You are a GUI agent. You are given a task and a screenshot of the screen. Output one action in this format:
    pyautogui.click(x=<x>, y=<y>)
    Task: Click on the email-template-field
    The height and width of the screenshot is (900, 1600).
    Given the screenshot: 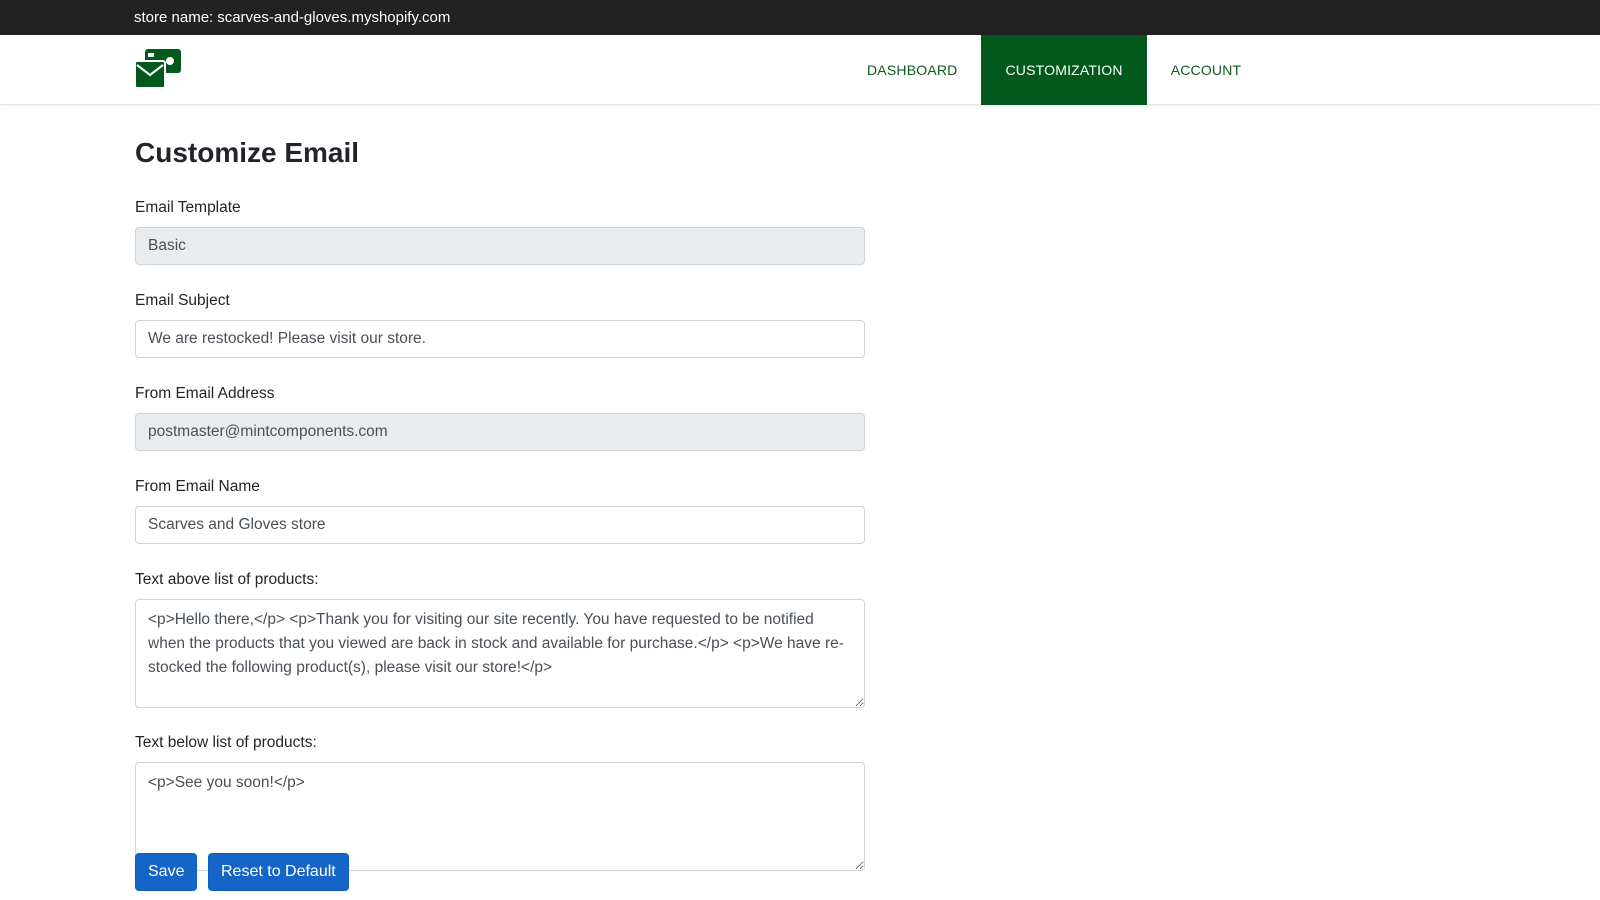 What is the action you would take?
    pyautogui.click(x=500, y=246)
    